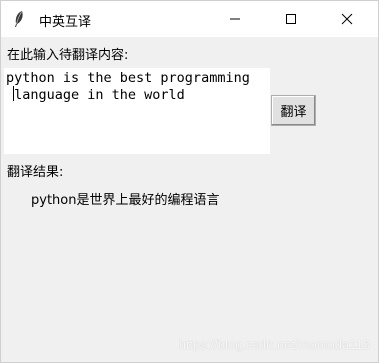  Describe the element at coordinates (65, 22) in the screenshot. I see `window-title: 中英互译` at that location.